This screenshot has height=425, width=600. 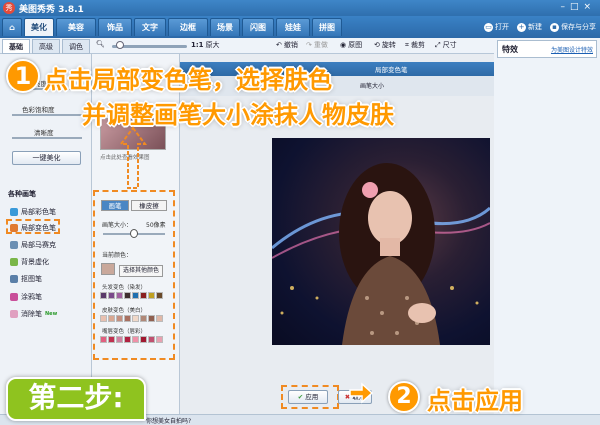 What do you see at coordinates (29, 262) in the screenshot?
I see `brush-blur-bg: 背景虚化` at bounding box center [29, 262].